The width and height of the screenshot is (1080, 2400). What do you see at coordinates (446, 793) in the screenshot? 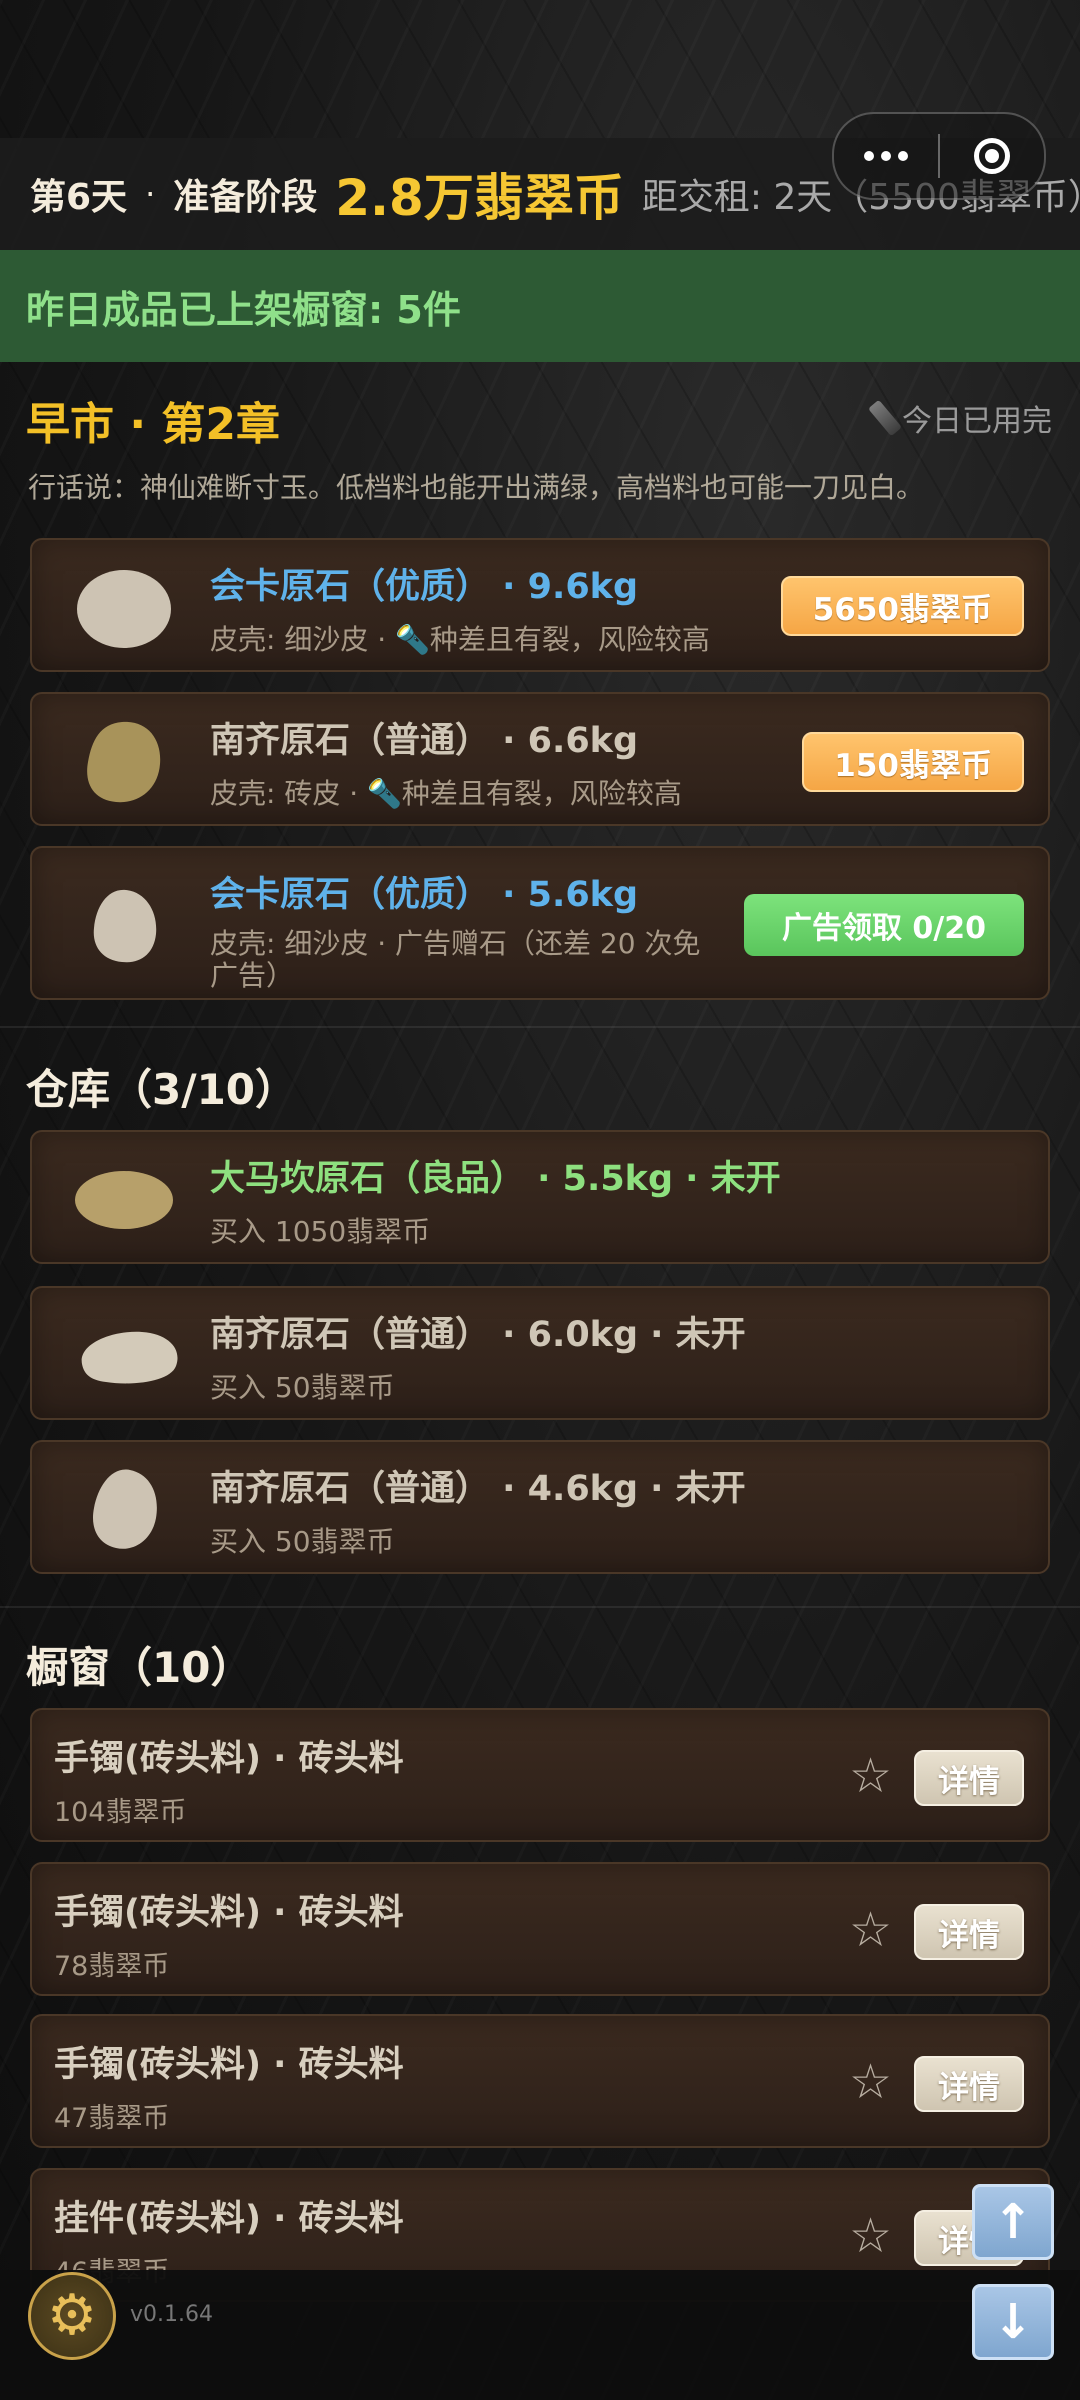
I see `market-item-detail: 皮壳: 砖皮 · 🔦种差且有裂，风险较高` at bounding box center [446, 793].